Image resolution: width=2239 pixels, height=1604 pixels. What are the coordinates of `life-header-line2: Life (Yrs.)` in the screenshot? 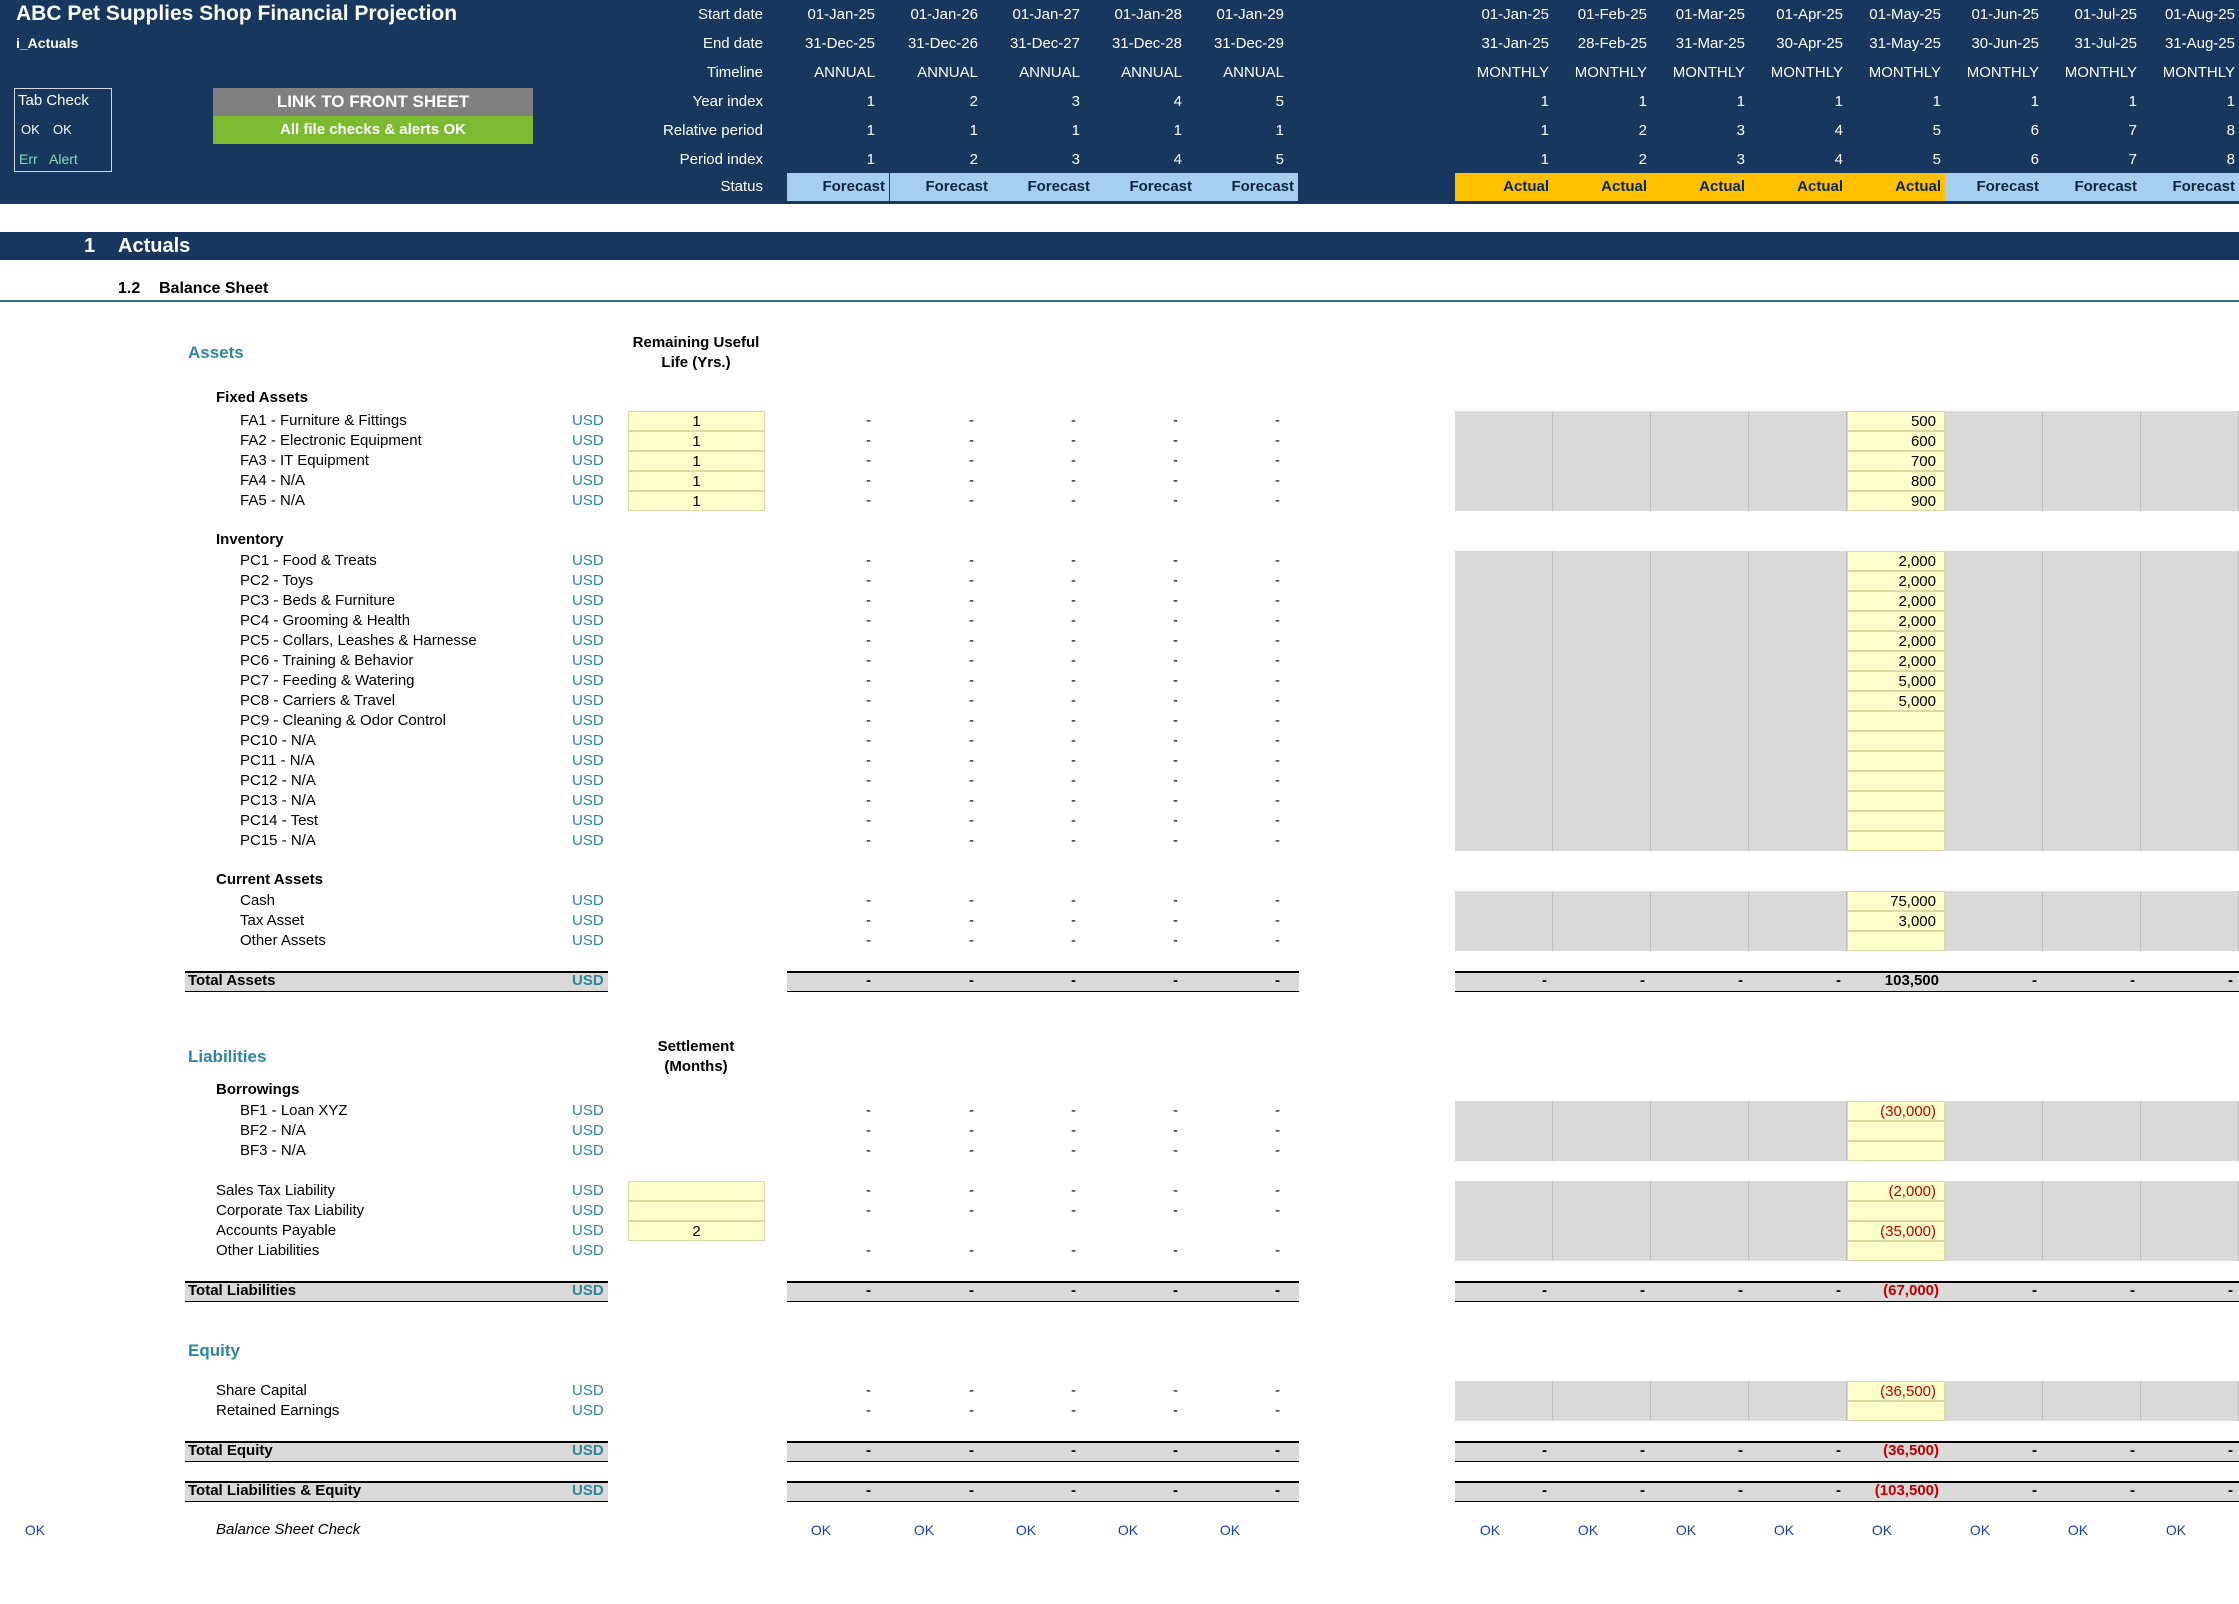 It's located at (696, 362).